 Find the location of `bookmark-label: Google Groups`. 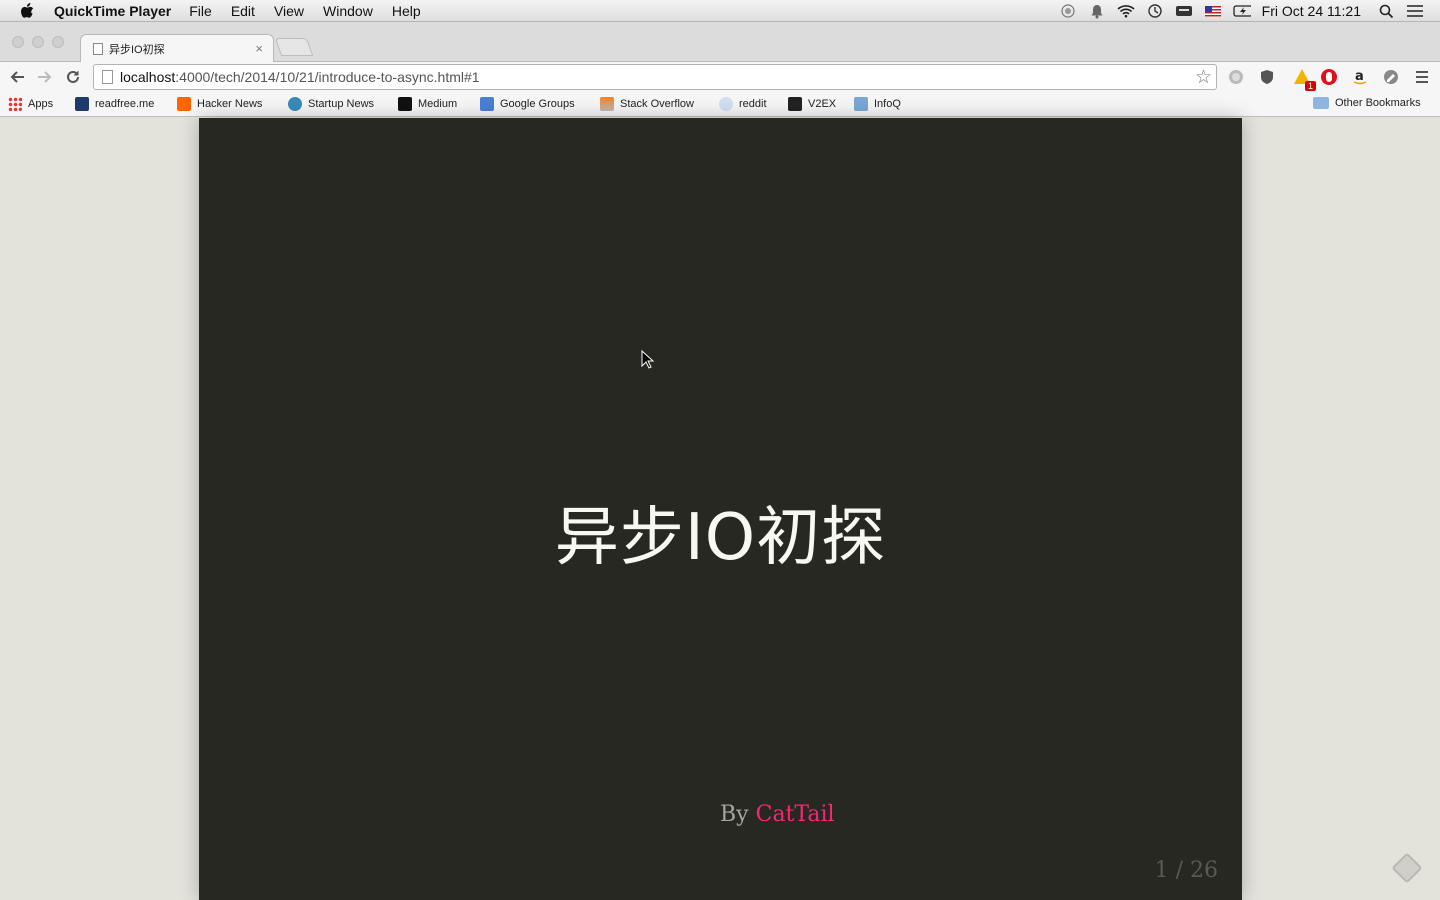

bookmark-label: Google Groups is located at coordinates (537, 104).